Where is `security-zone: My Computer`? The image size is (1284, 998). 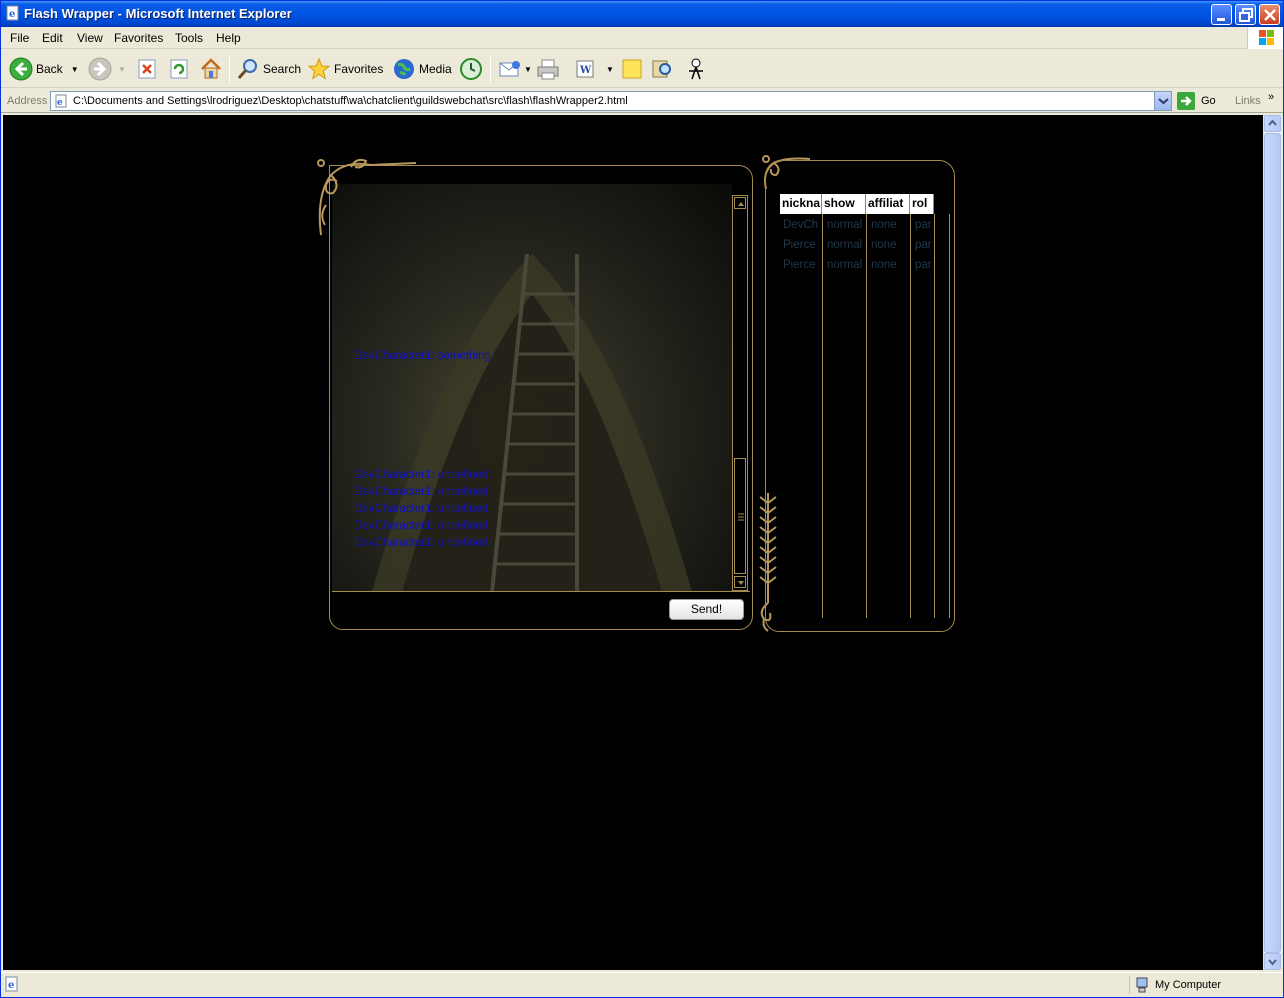 security-zone: My Computer is located at coordinates (1204, 985).